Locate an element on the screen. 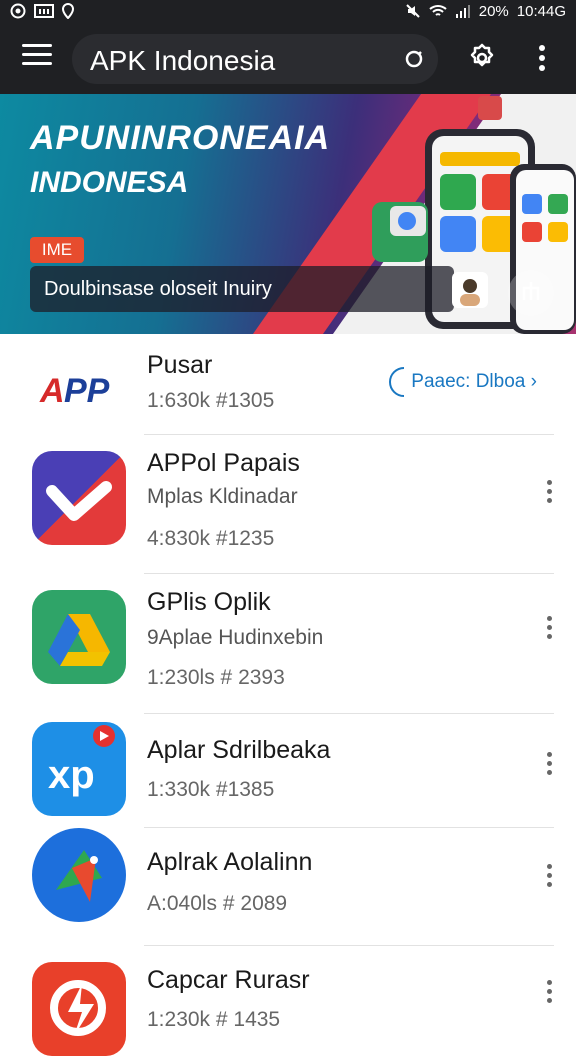  app-name: Pusar is located at coordinates (180, 365).